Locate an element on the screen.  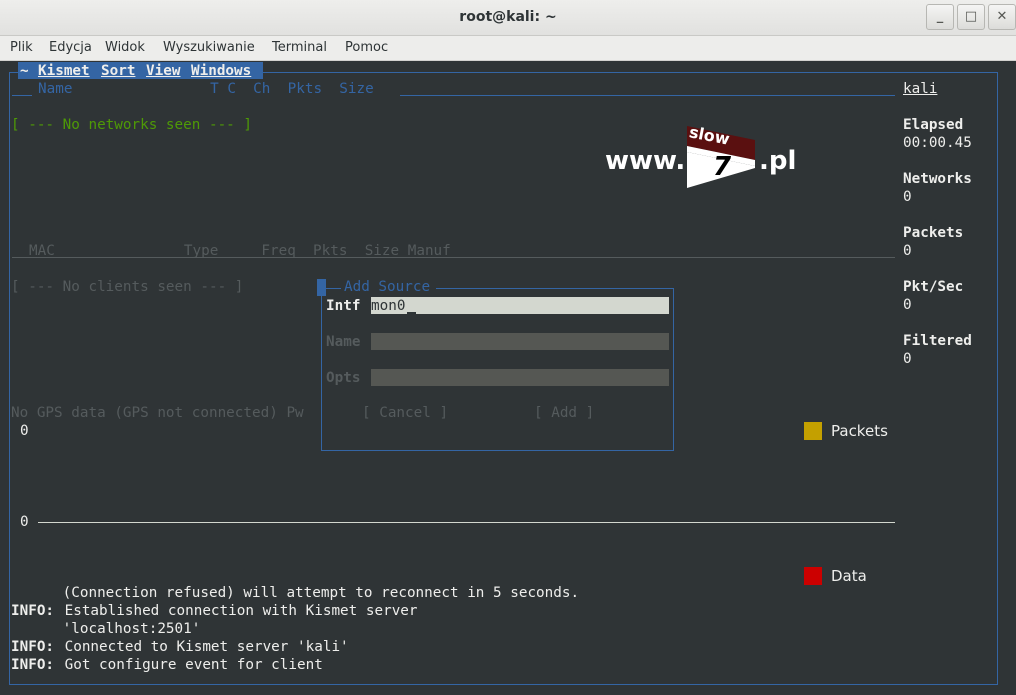
frame-left is located at coordinates (9, 378).